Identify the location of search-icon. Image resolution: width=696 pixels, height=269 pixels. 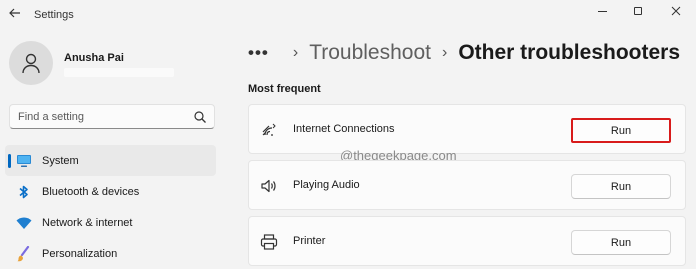
(200, 117).